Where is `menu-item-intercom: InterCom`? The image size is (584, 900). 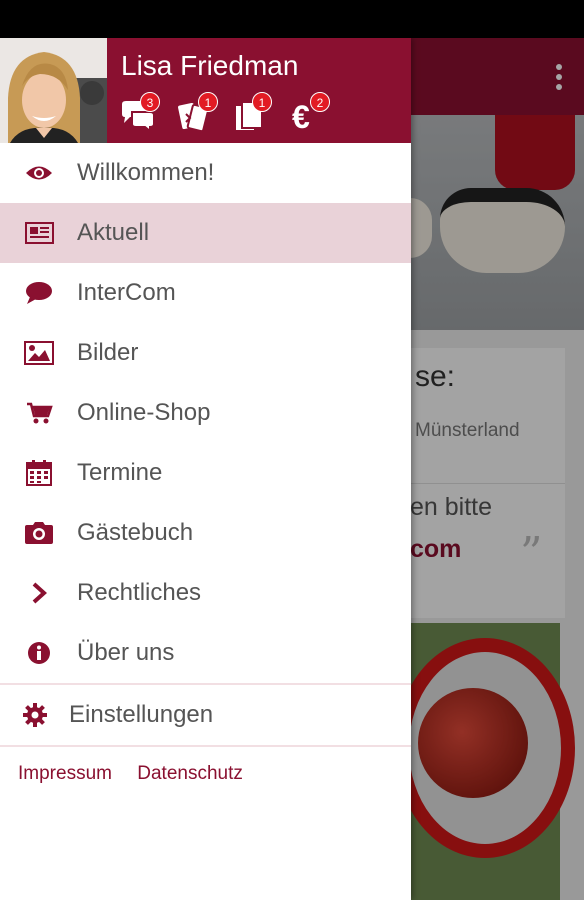
menu-item-intercom: InterCom is located at coordinates (205, 293).